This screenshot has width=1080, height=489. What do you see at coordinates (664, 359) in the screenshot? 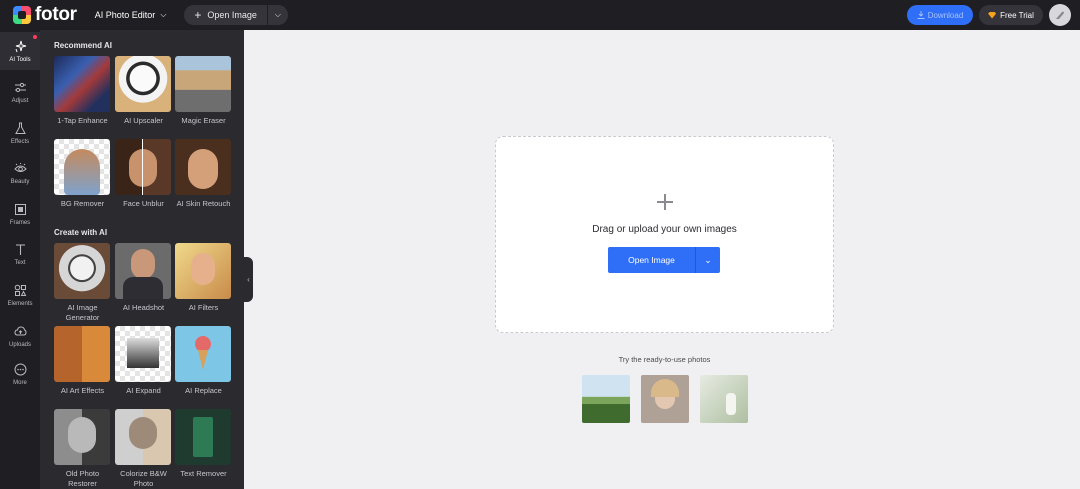
I see `sample-photos-caption: Try the ready-to-use photos` at bounding box center [664, 359].